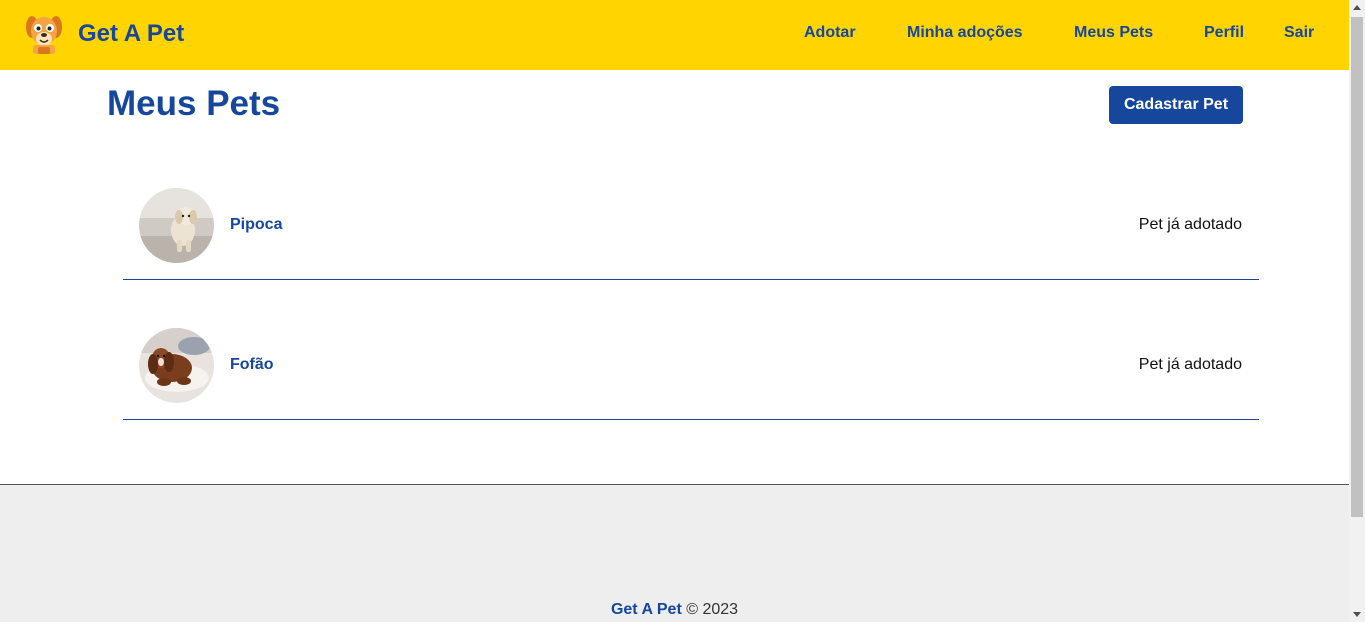 The height and width of the screenshot is (622, 1365). I want to click on home-logo-link: Get A Pet, so click(104, 34).